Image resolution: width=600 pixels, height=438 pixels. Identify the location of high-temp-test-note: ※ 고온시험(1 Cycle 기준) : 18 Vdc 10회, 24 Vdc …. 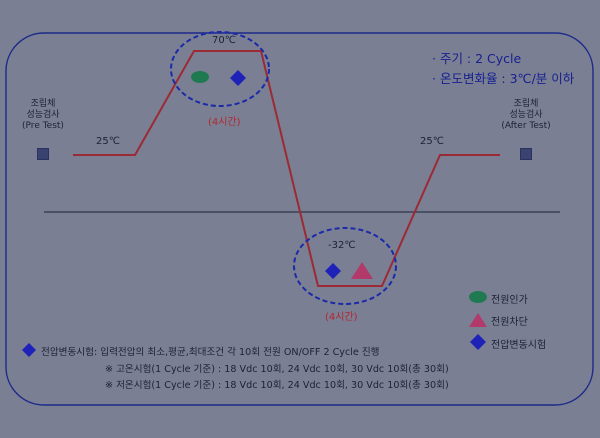
(277, 369).